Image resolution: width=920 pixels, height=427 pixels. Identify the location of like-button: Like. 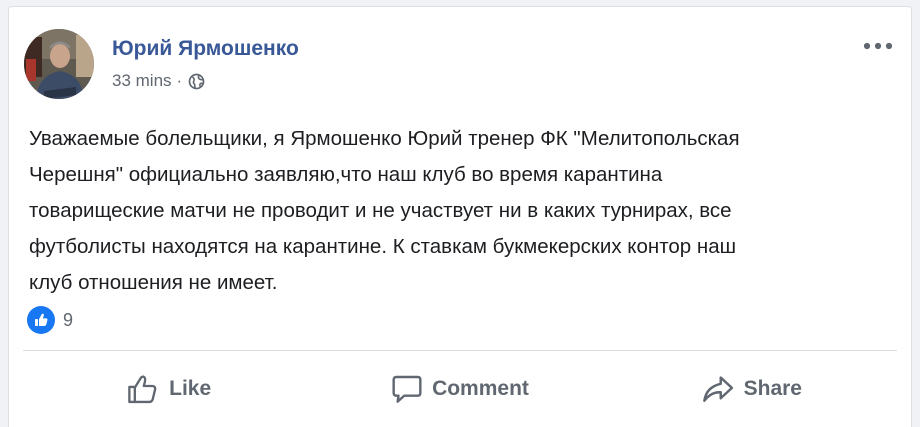
(168, 389).